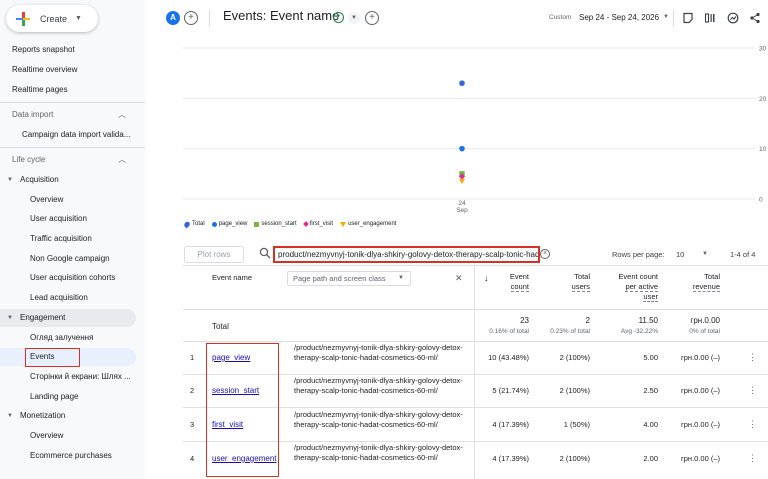 The height and width of the screenshot is (479, 768). Describe the element at coordinates (68, 318) in the screenshot. I see `nav-engagement: ▼ Engagement` at that location.